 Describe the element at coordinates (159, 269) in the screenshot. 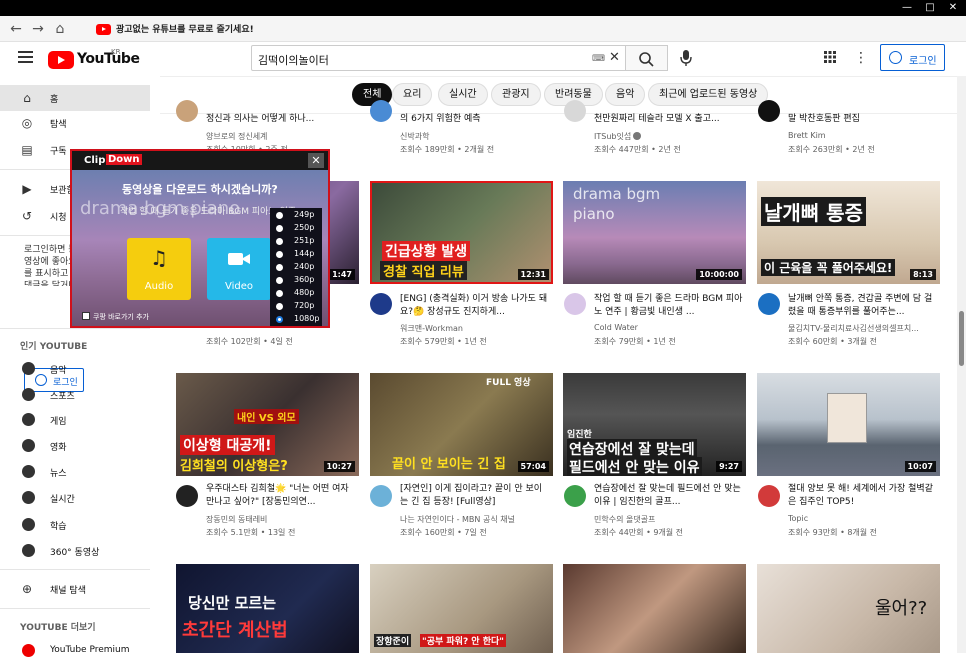

I see `audio-download-button: ♫ Audio` at that location.